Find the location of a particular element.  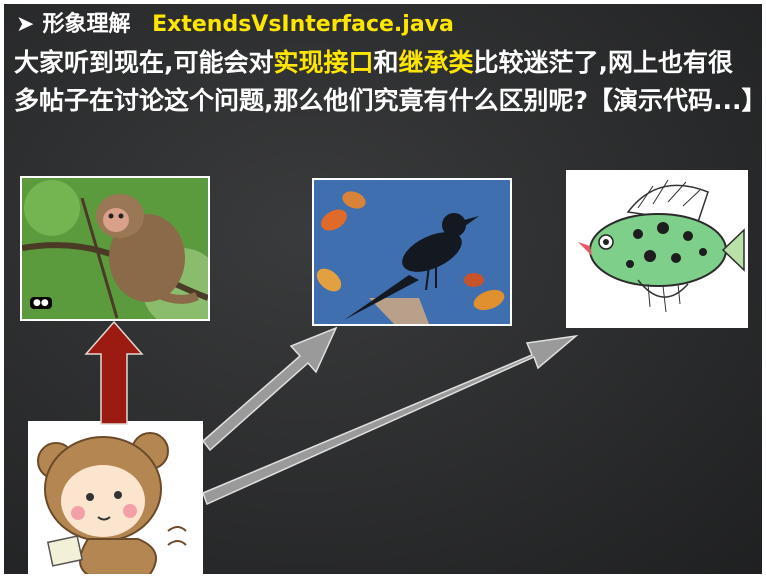

interface-arrow-bird is located at coordinates (269, 389).